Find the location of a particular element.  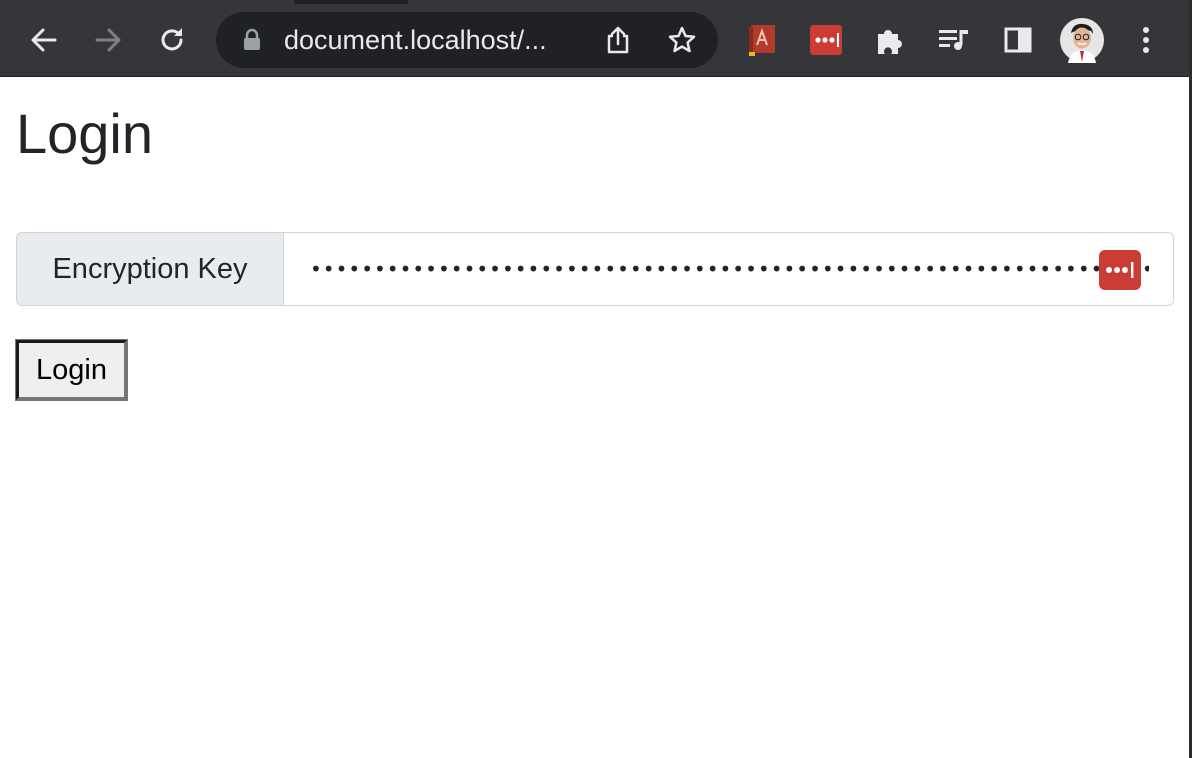

page-title: Login is located at coordinates (85, 133).